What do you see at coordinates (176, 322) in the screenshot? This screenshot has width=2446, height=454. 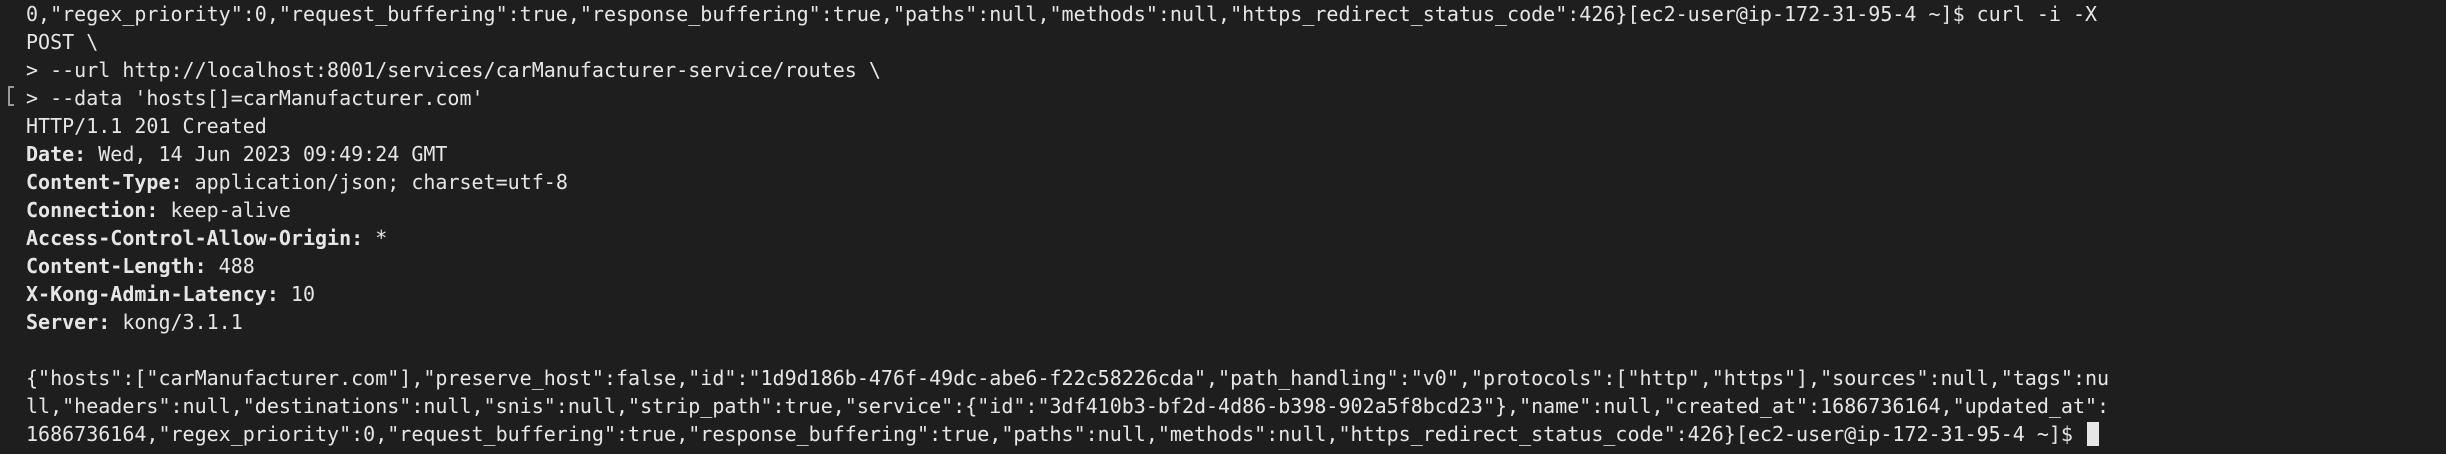 I see `http-header-value: kong/3.1.1` at bounding box center [176, 322].